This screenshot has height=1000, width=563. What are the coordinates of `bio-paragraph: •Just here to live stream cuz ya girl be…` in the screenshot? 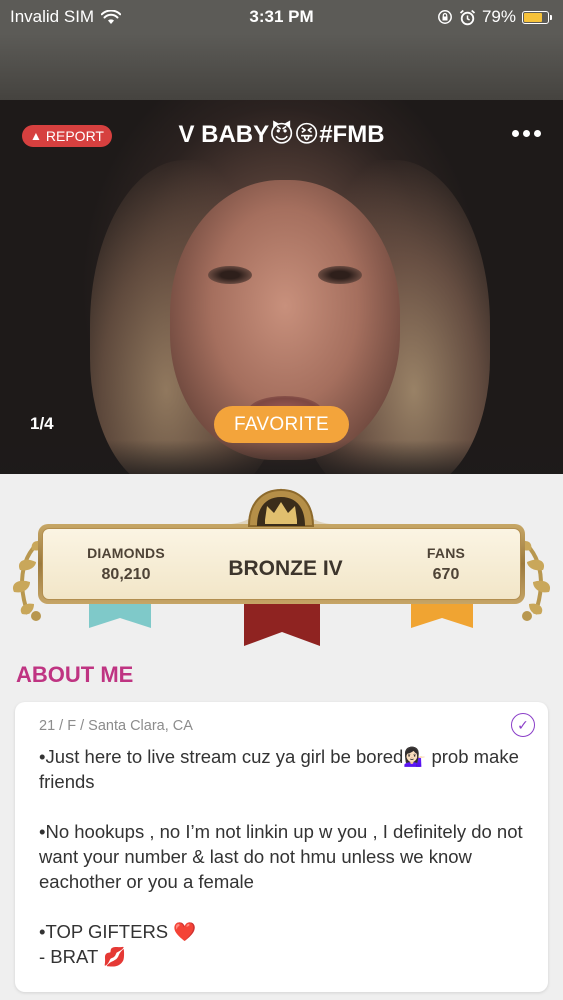 It's located at (279, 769).